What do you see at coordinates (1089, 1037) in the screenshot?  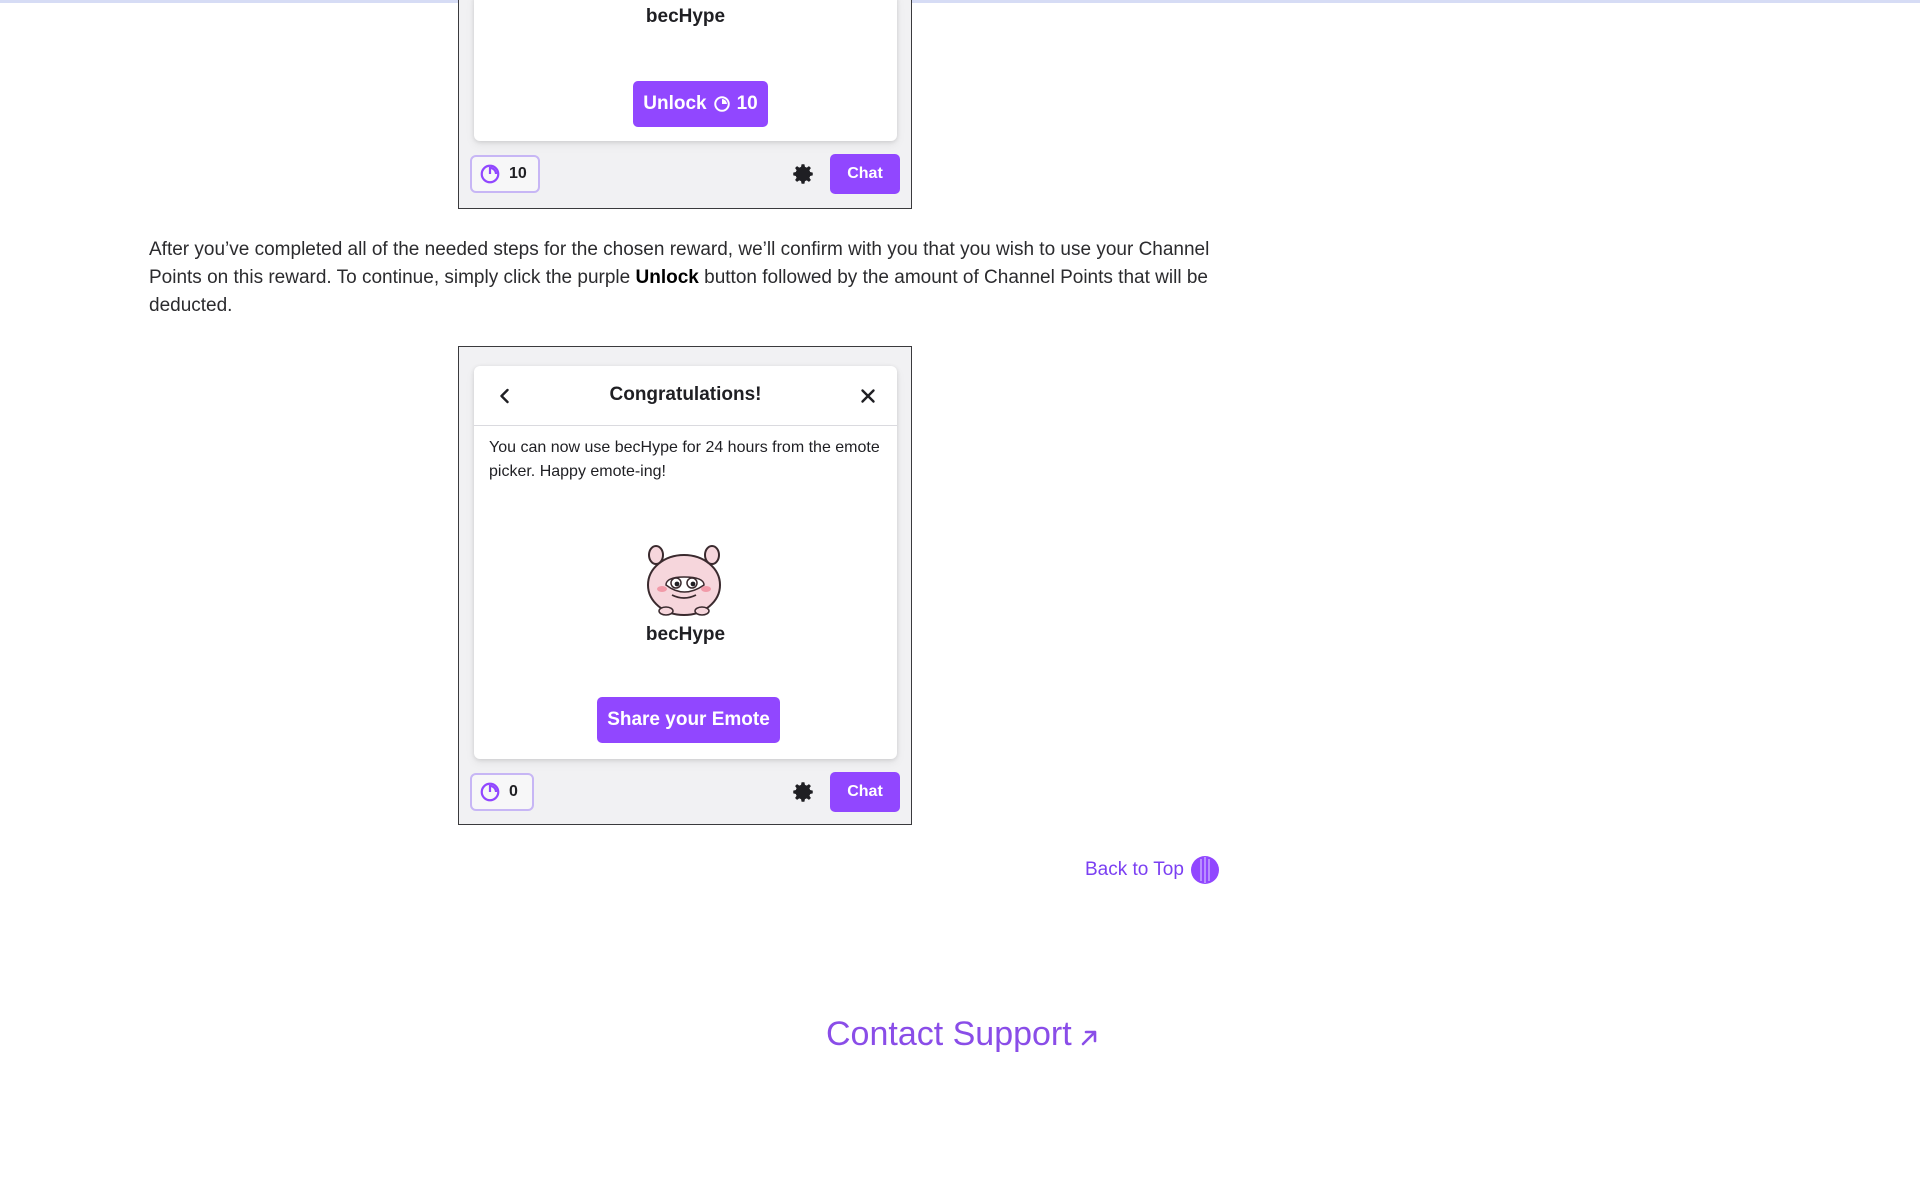 I see `external-arrow-icon` at bounding box center [1089, 1037].